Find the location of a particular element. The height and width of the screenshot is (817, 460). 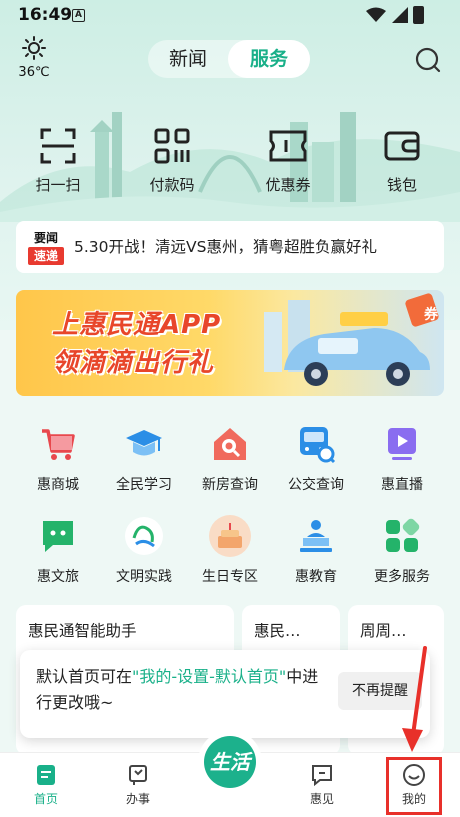

smiley-icon is located at coordinates (414, 775).